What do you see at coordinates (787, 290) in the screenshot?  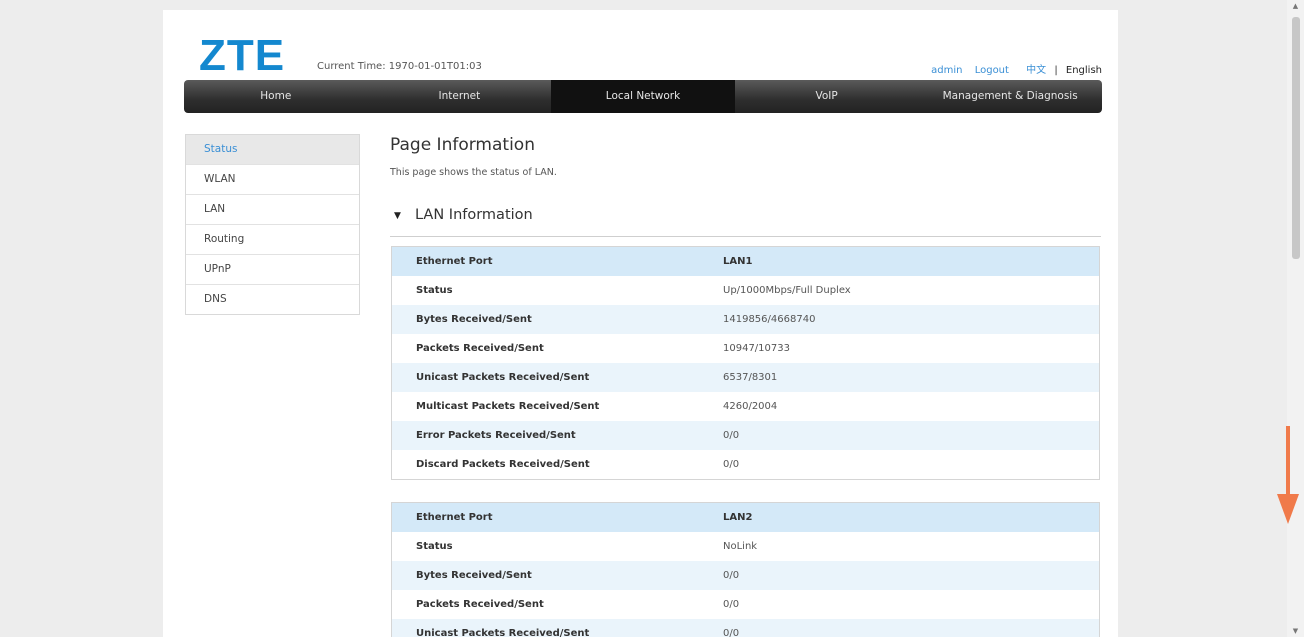 I see `row-value: Up/1000Mbps/Full Duplex` at bounding box center [787, 290].